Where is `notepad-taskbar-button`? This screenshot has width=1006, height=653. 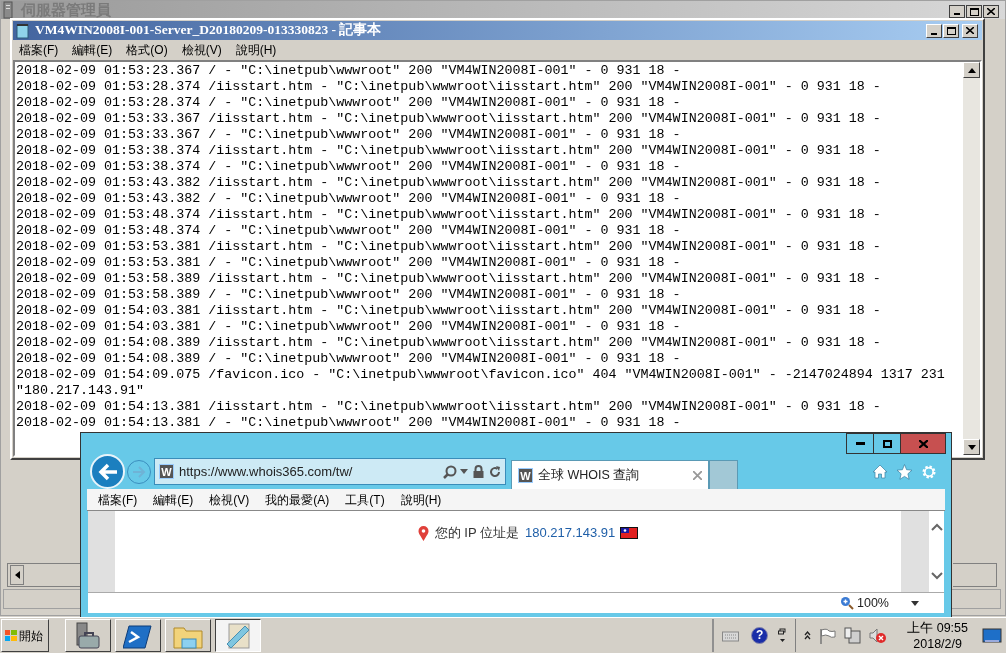
notepad-taskbar-button is located at coordinates (238, 635).